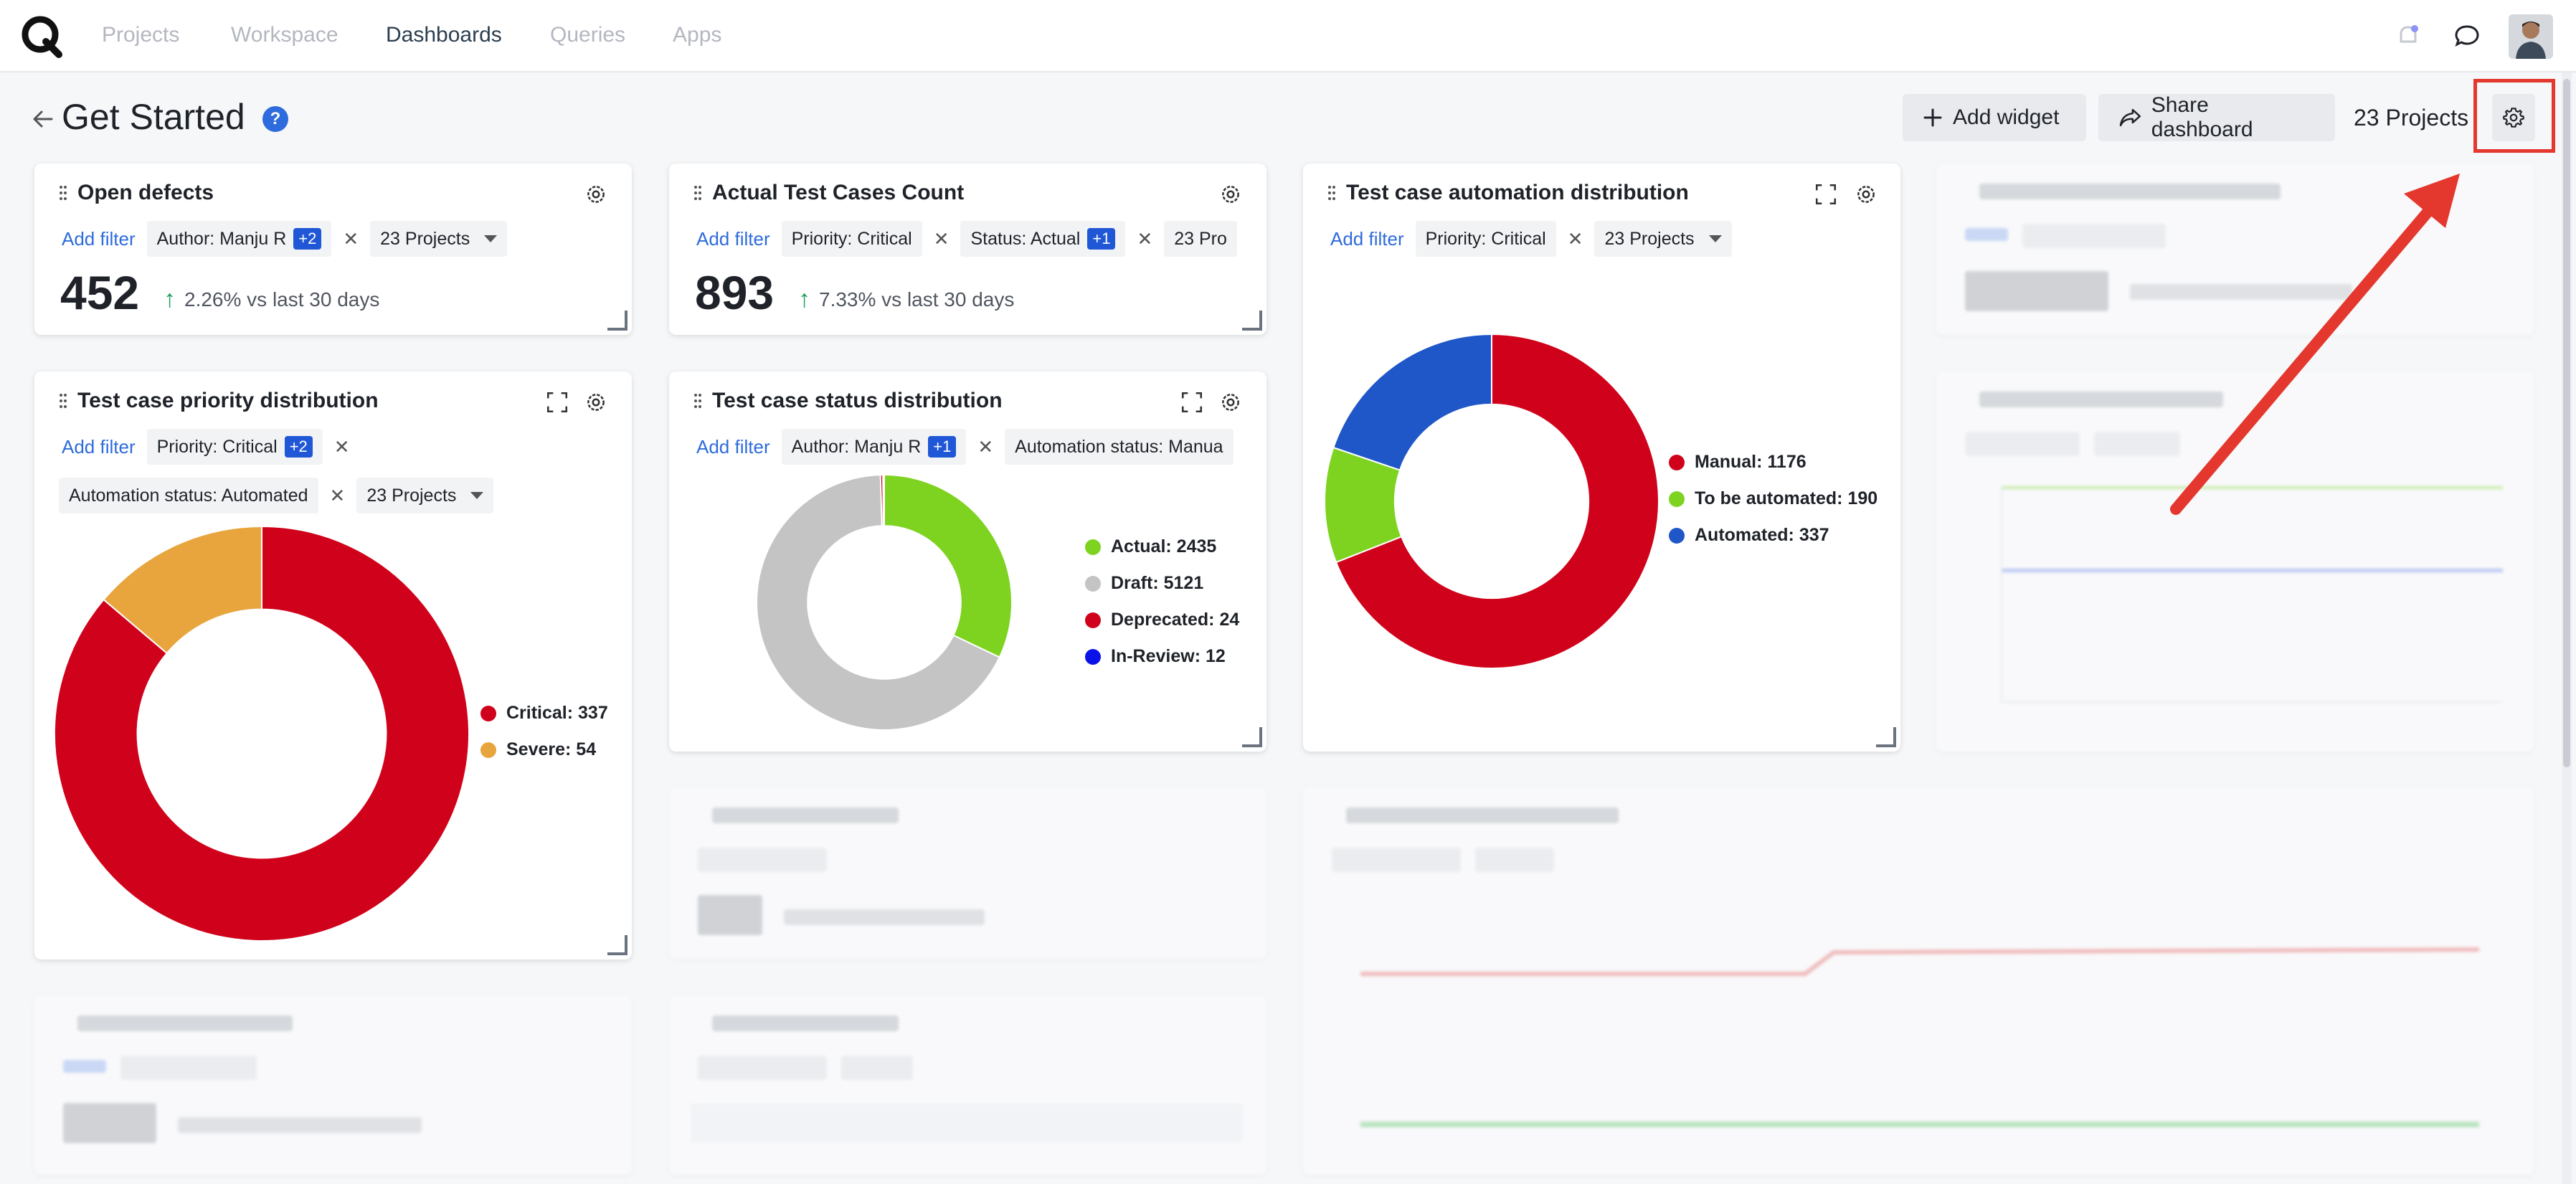 This screenshot has width=2576, height=1184. I want to click on nav-dashboards: Dashboards, so click(444, 35).